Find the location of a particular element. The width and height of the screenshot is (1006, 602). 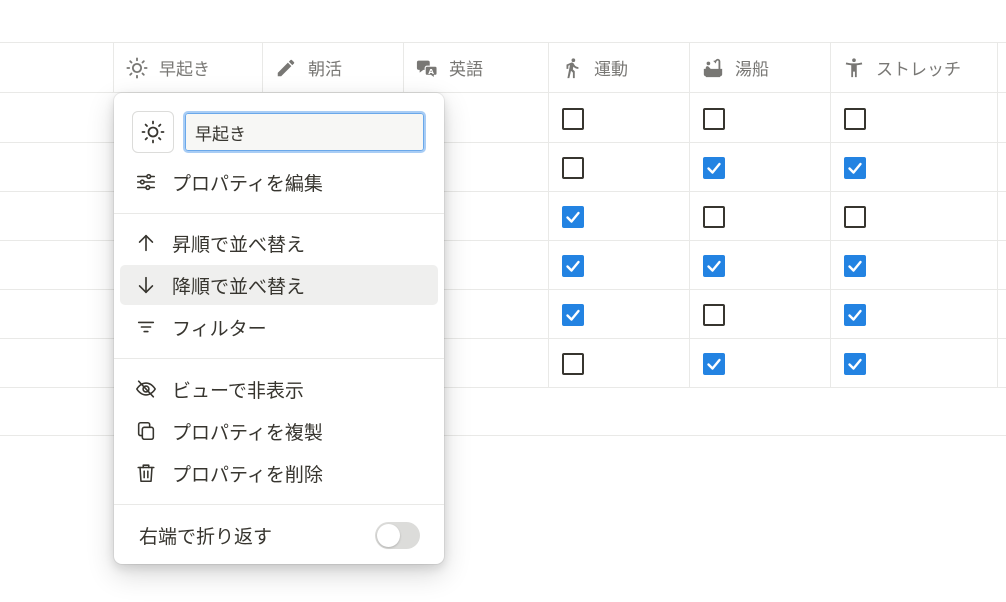

arrow-up-icon is located at coordinates (146, 243).